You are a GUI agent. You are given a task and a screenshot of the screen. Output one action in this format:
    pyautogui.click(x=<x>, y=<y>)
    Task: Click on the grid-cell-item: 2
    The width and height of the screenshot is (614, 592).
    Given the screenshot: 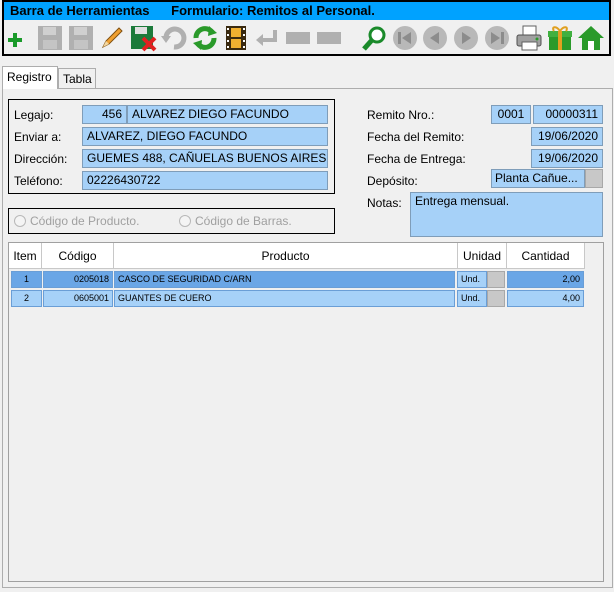 What is the action you would take?
    pyautogui.click(x=26, y=298)
    